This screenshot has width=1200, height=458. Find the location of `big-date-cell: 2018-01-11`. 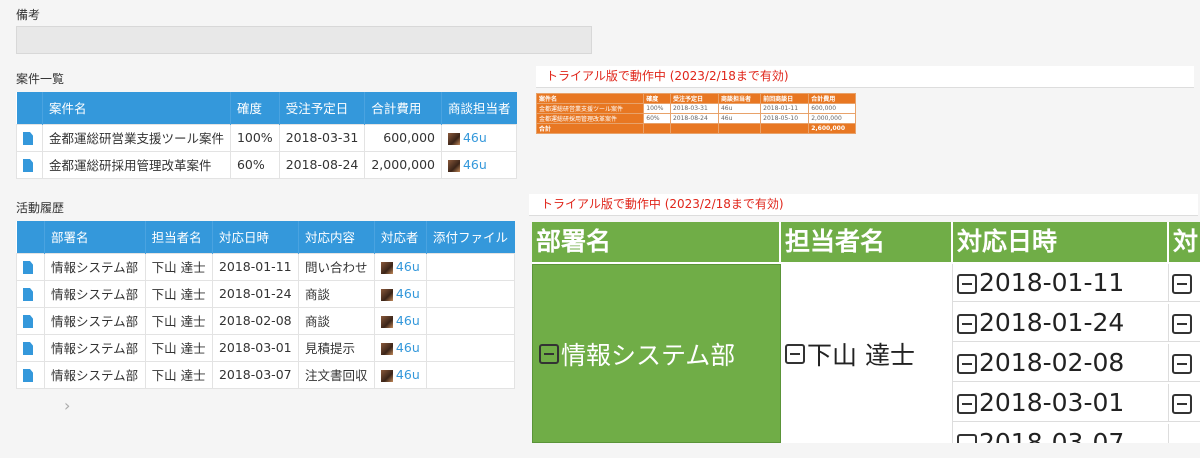

big-date-cell: 2018-01-11 is located at coordinates (1061, 283).